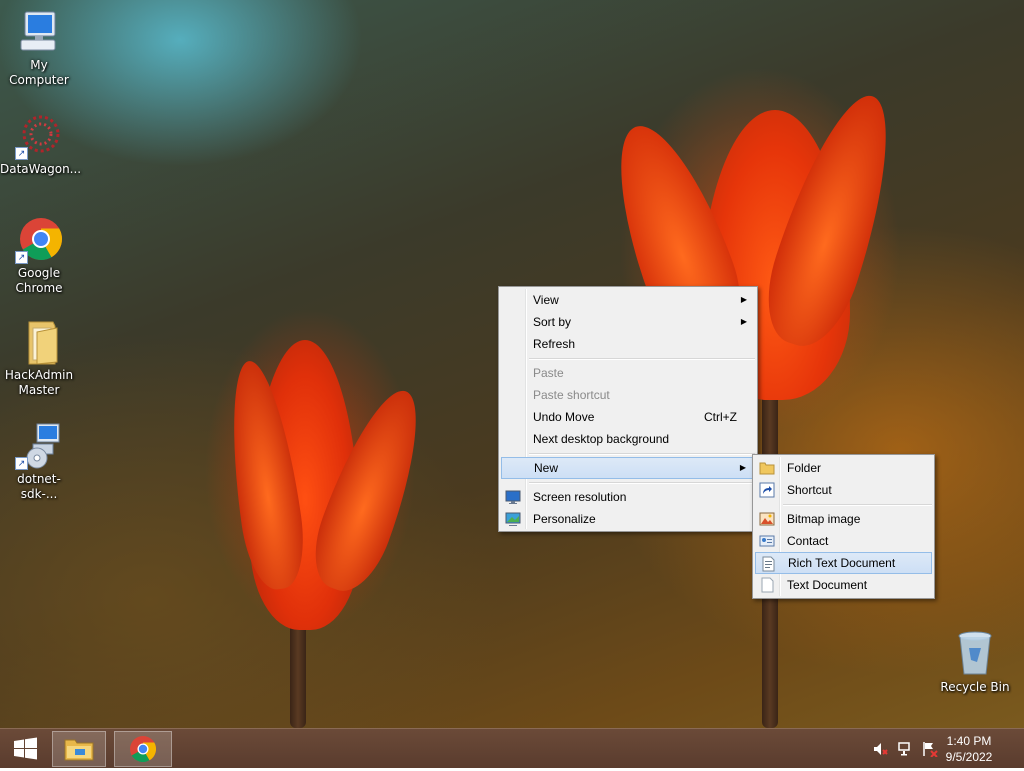 Image resolution: width=1024 pixels, height=771 pixels. What do you see at coordinates (39, 382) in the screenshot?
I see `desktop-icon-label: HackAdmin Master` at bounding box center [39, 382].